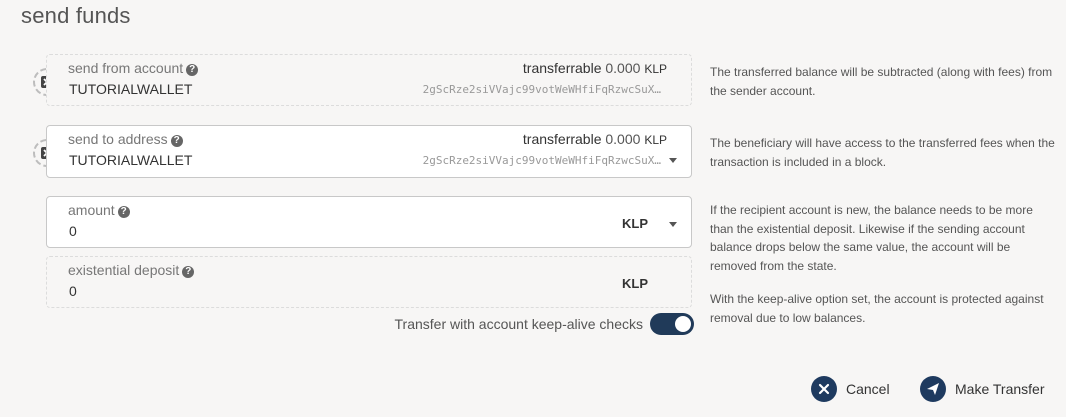 Image resolution: width=1066 pixels, height=417 pixels. What do you see at coordinates (824, 389) in the screenshot?
I see `close-icon` at bounding box center [824, 389].